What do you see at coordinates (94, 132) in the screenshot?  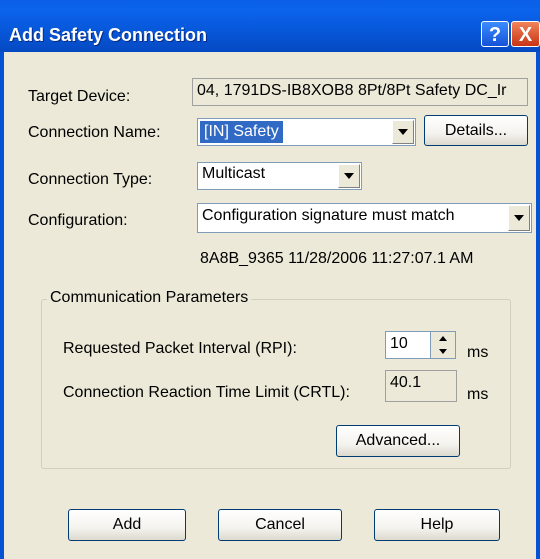 I see `connection-name-label: Connection Name:` at bounding box center [94, 132].